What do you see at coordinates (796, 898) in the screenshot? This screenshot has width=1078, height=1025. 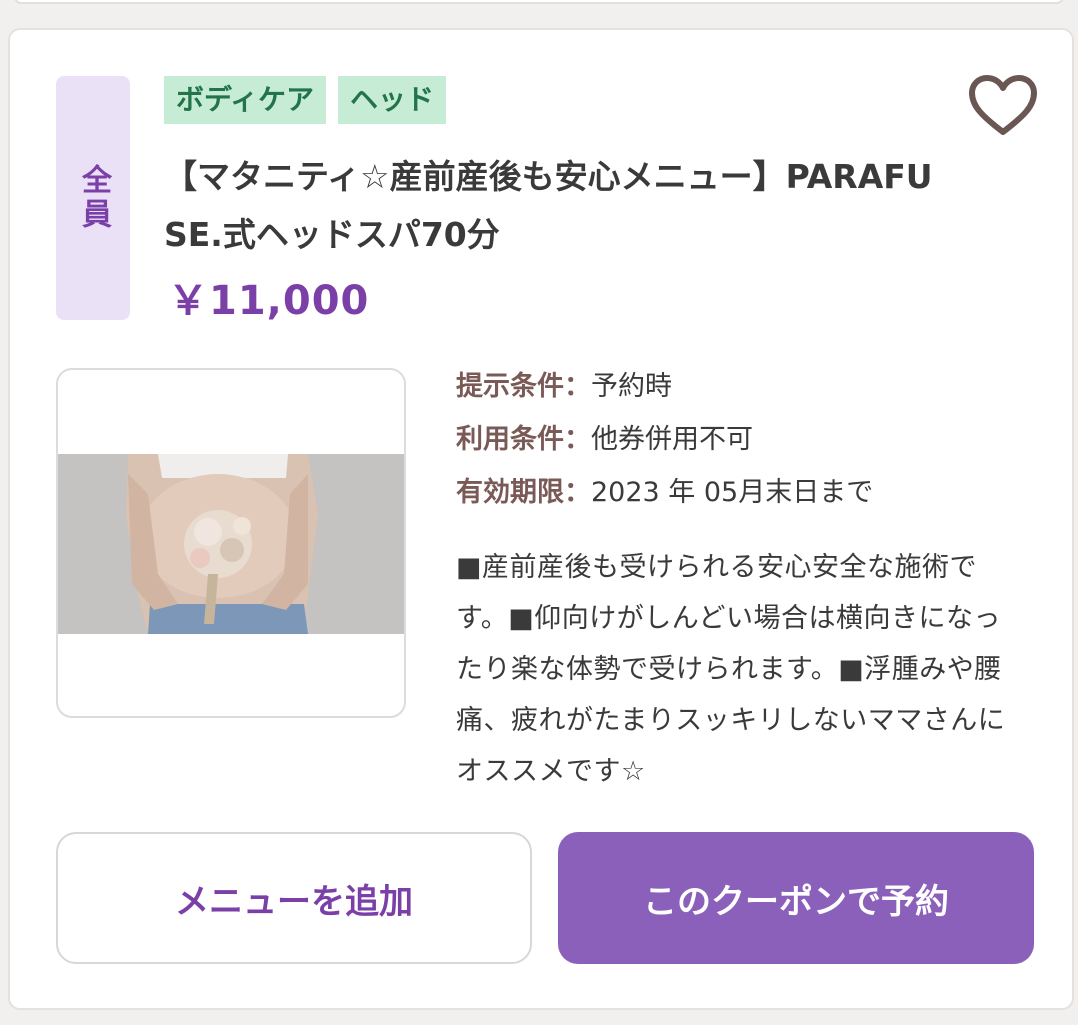 I see `reserve-with-coupon-button: このクーポンで予約` at bounding box center [796, 898].